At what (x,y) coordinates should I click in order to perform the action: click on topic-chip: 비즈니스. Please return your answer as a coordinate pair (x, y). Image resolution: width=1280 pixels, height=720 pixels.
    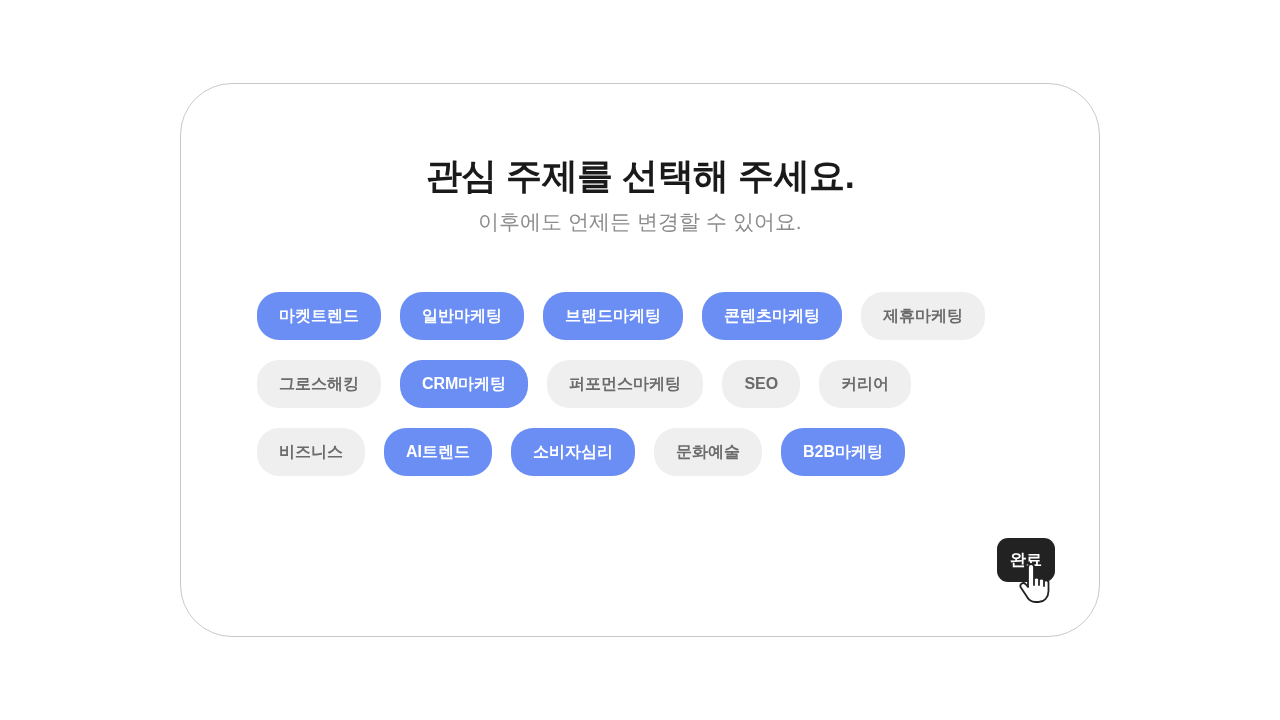
    Looking at the image, I should click on (311, 452).